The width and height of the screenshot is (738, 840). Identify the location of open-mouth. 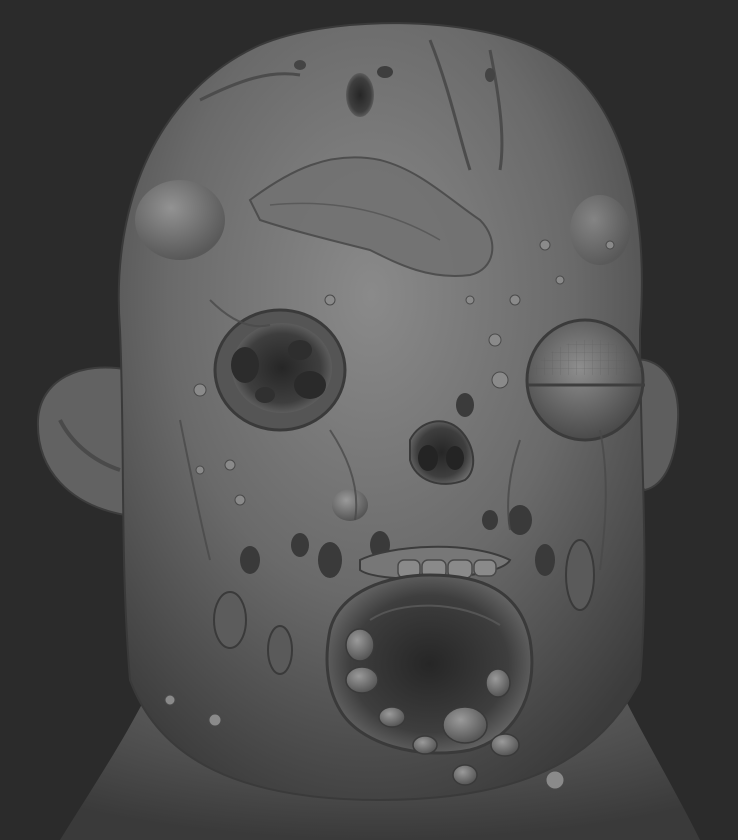
(429, 664).